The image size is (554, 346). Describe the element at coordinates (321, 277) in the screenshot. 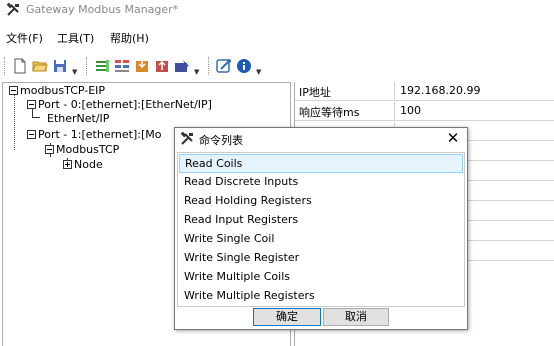

I see `list-item-write-multiple-coils: Write Multiple Coils` at that location.